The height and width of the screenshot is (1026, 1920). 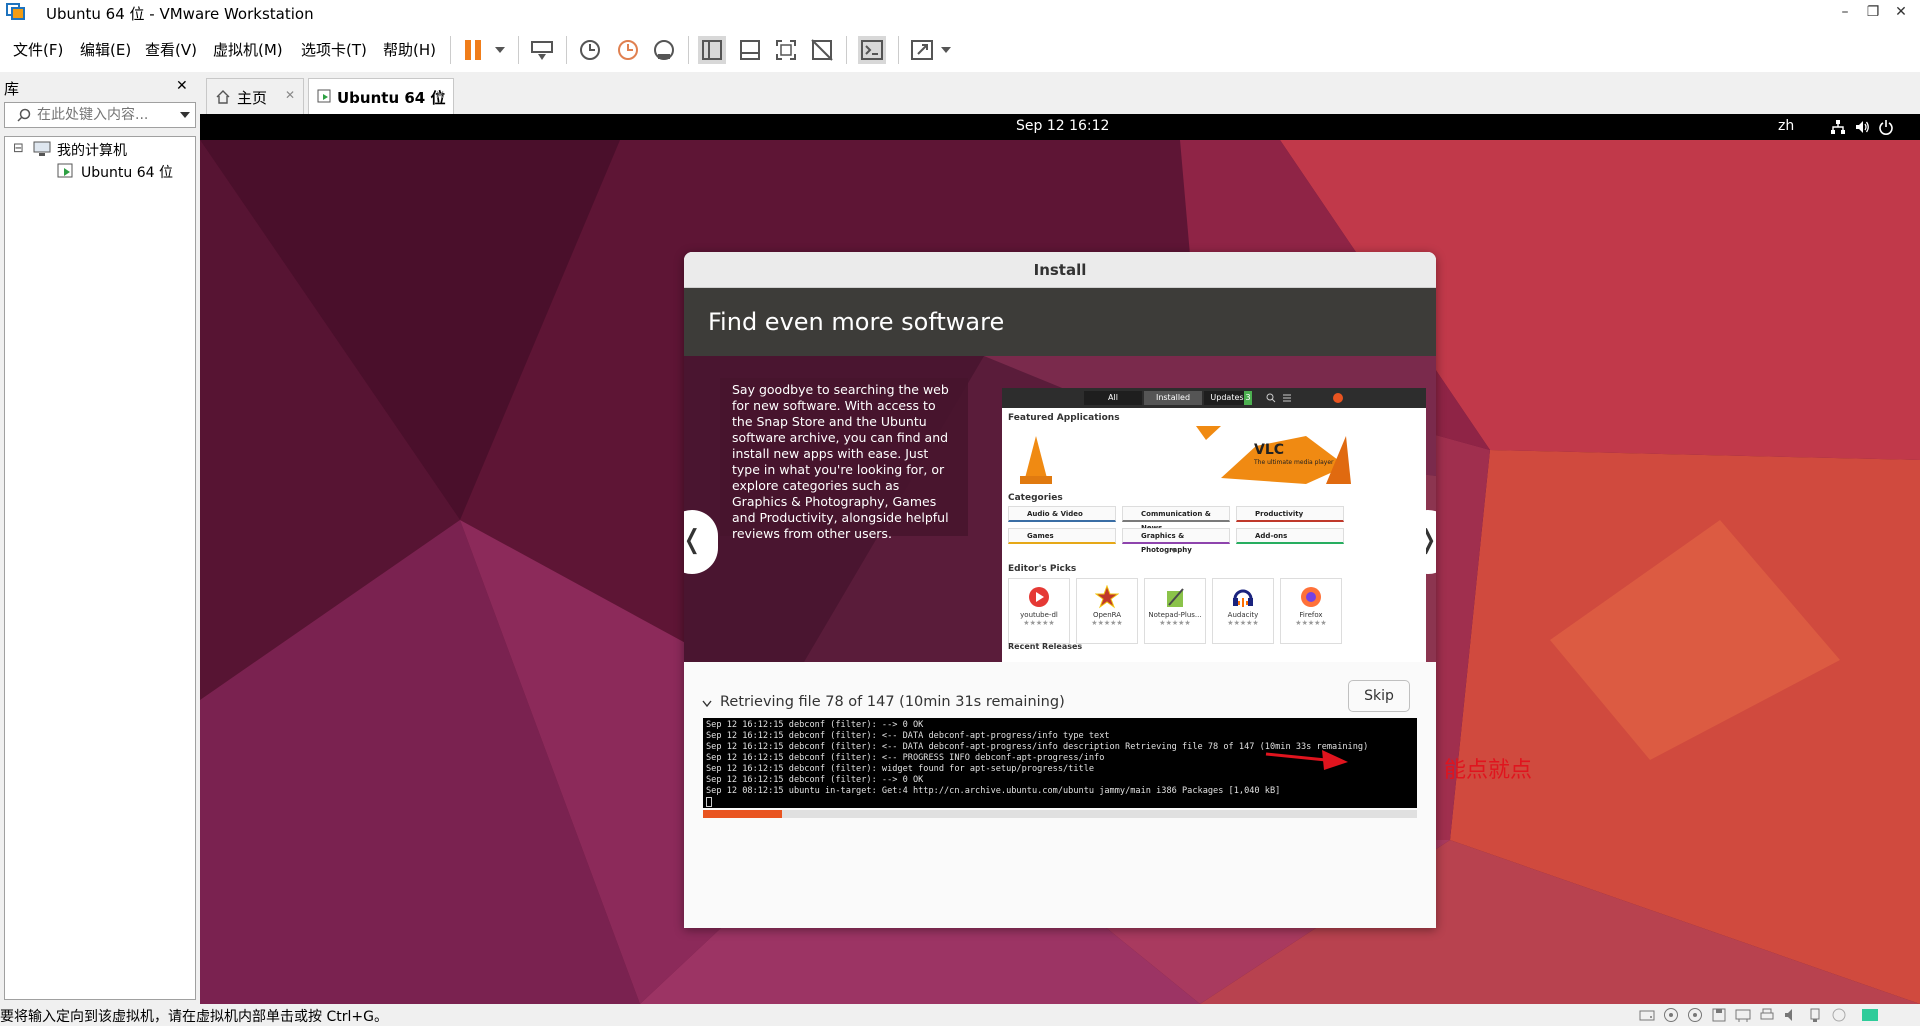 What do you see at coordinates (194, 1017) in the screenshot?
I see `status-message: 要将输入定向到该虚拟机，请在虚拟机内部单击或按 Ctrl+G。` at bounding box center [194, 1017].